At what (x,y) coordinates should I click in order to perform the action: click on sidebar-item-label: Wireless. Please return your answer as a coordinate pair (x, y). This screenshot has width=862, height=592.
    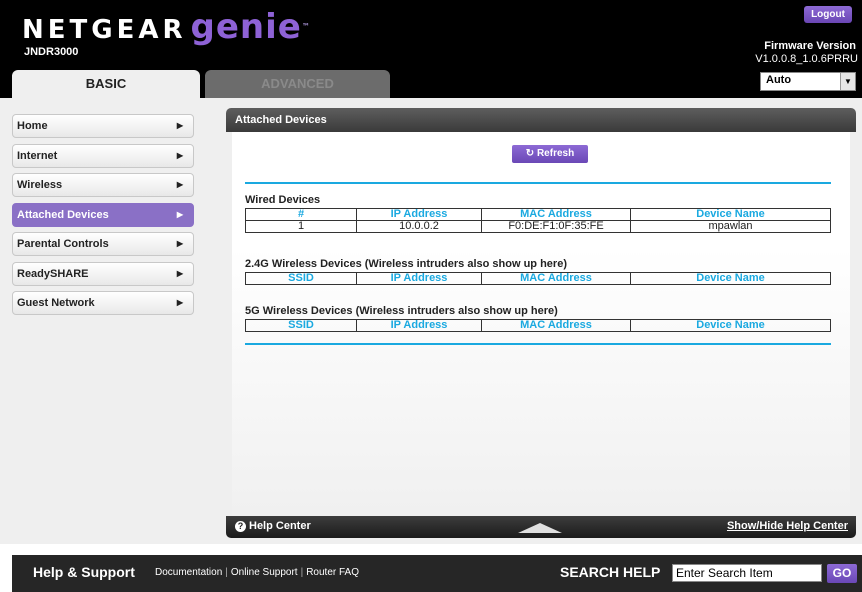
    Looking at the image, I should click on (40, 185).